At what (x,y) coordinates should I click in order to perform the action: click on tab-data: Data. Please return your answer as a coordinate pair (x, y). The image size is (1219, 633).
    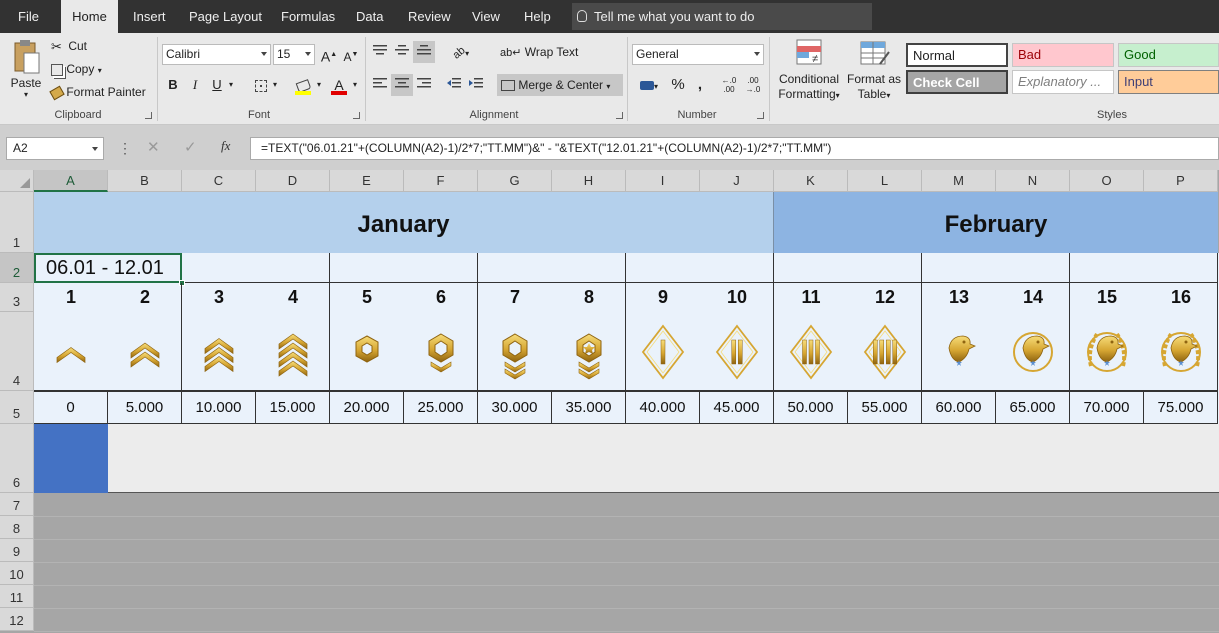
    Looking at the image, I should click on (369, 16).